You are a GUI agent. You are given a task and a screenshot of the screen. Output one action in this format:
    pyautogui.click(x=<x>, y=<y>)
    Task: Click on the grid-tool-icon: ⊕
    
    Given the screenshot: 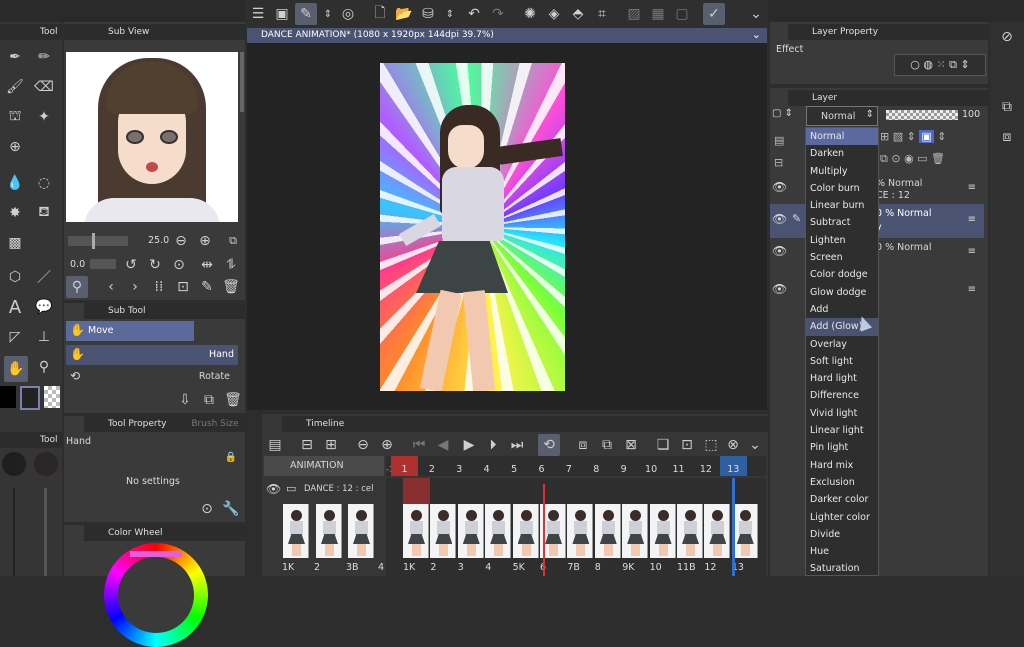 What is the action you would take?
    pyautogui.click(x=15, y=147)
    